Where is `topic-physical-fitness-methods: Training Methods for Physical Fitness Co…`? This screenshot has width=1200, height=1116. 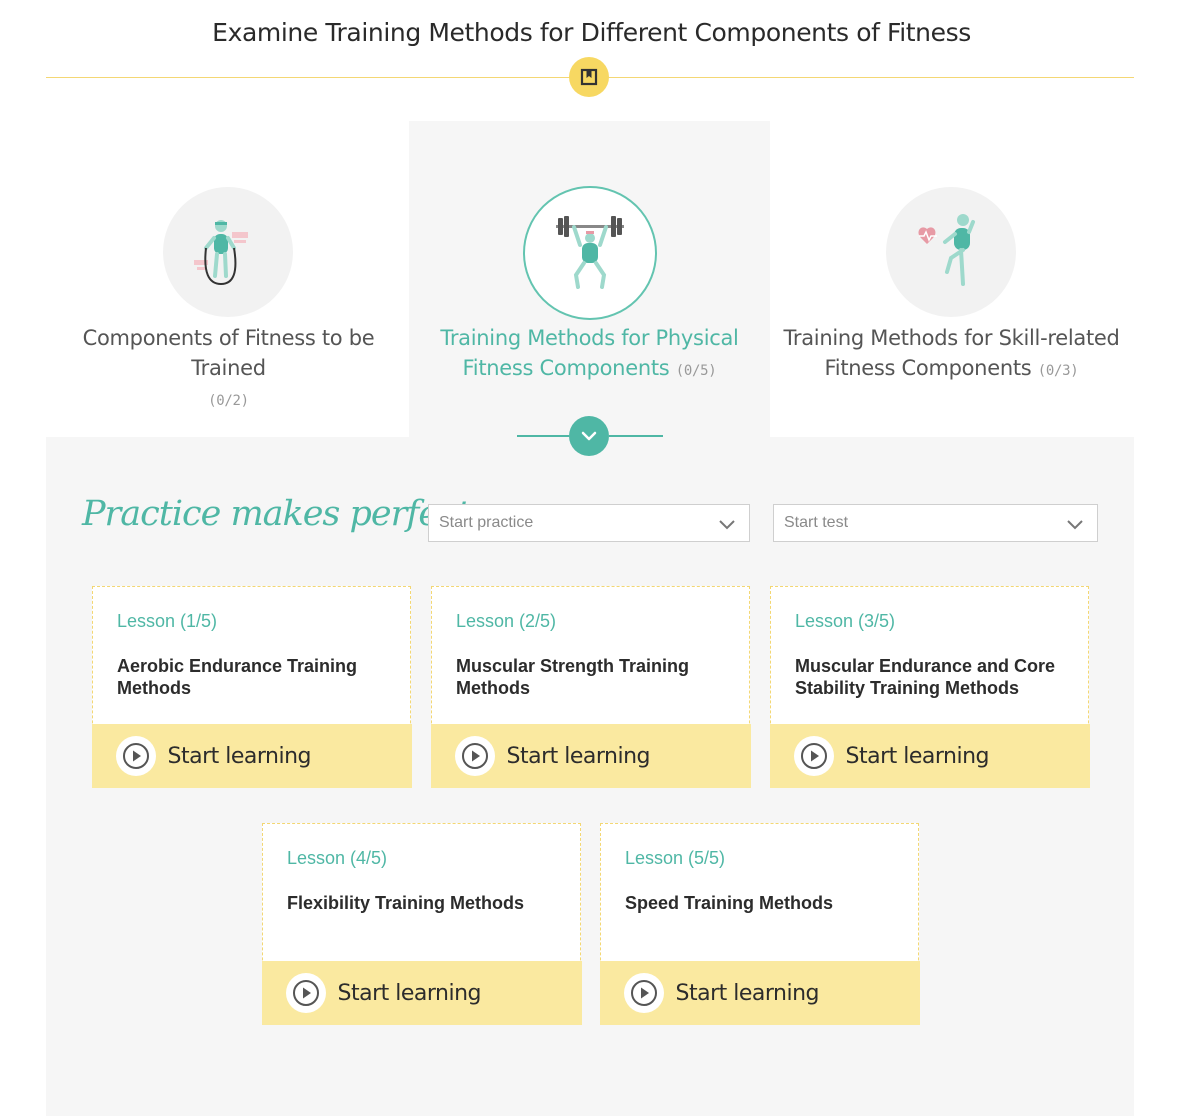
topic-physical-fitness-methods: Training Methods for Physical Fitness Co… is located at coordinates (589, 279).